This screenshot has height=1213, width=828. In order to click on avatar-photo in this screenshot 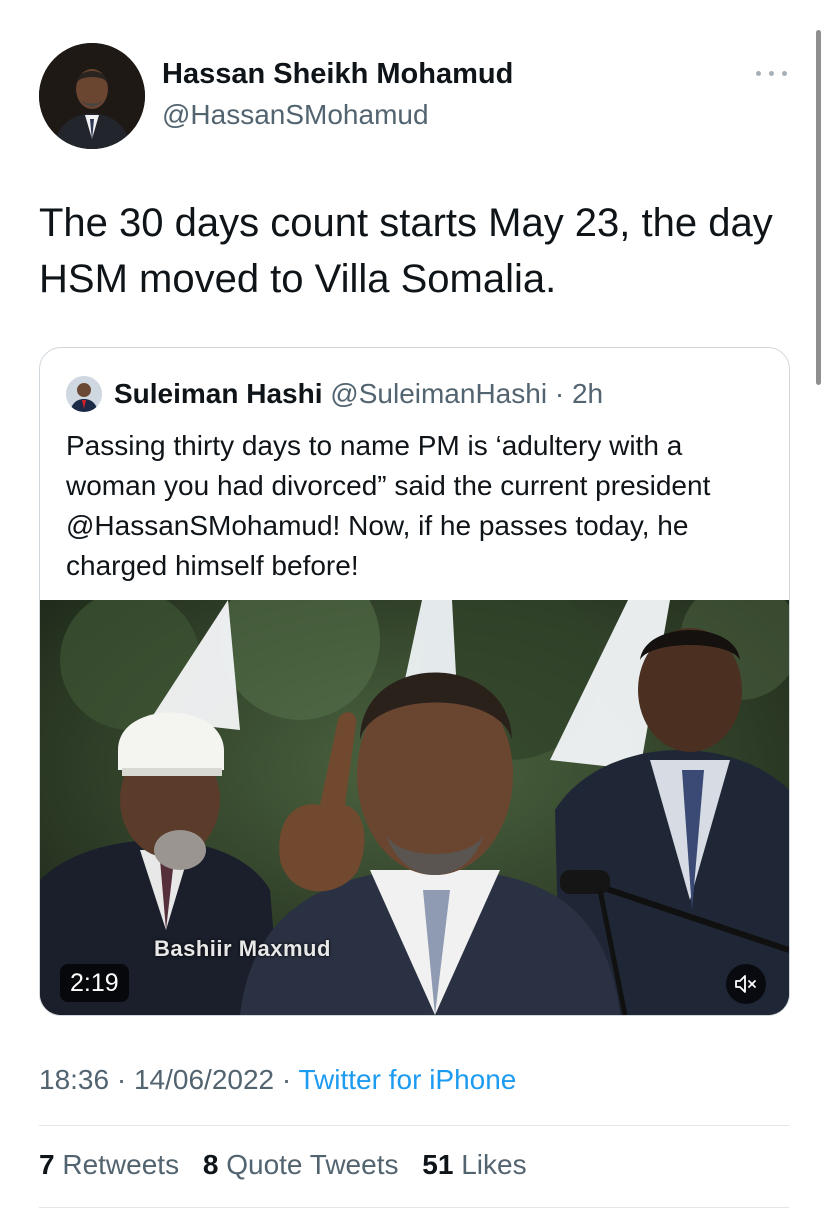, I will do `click(92, 96)`.